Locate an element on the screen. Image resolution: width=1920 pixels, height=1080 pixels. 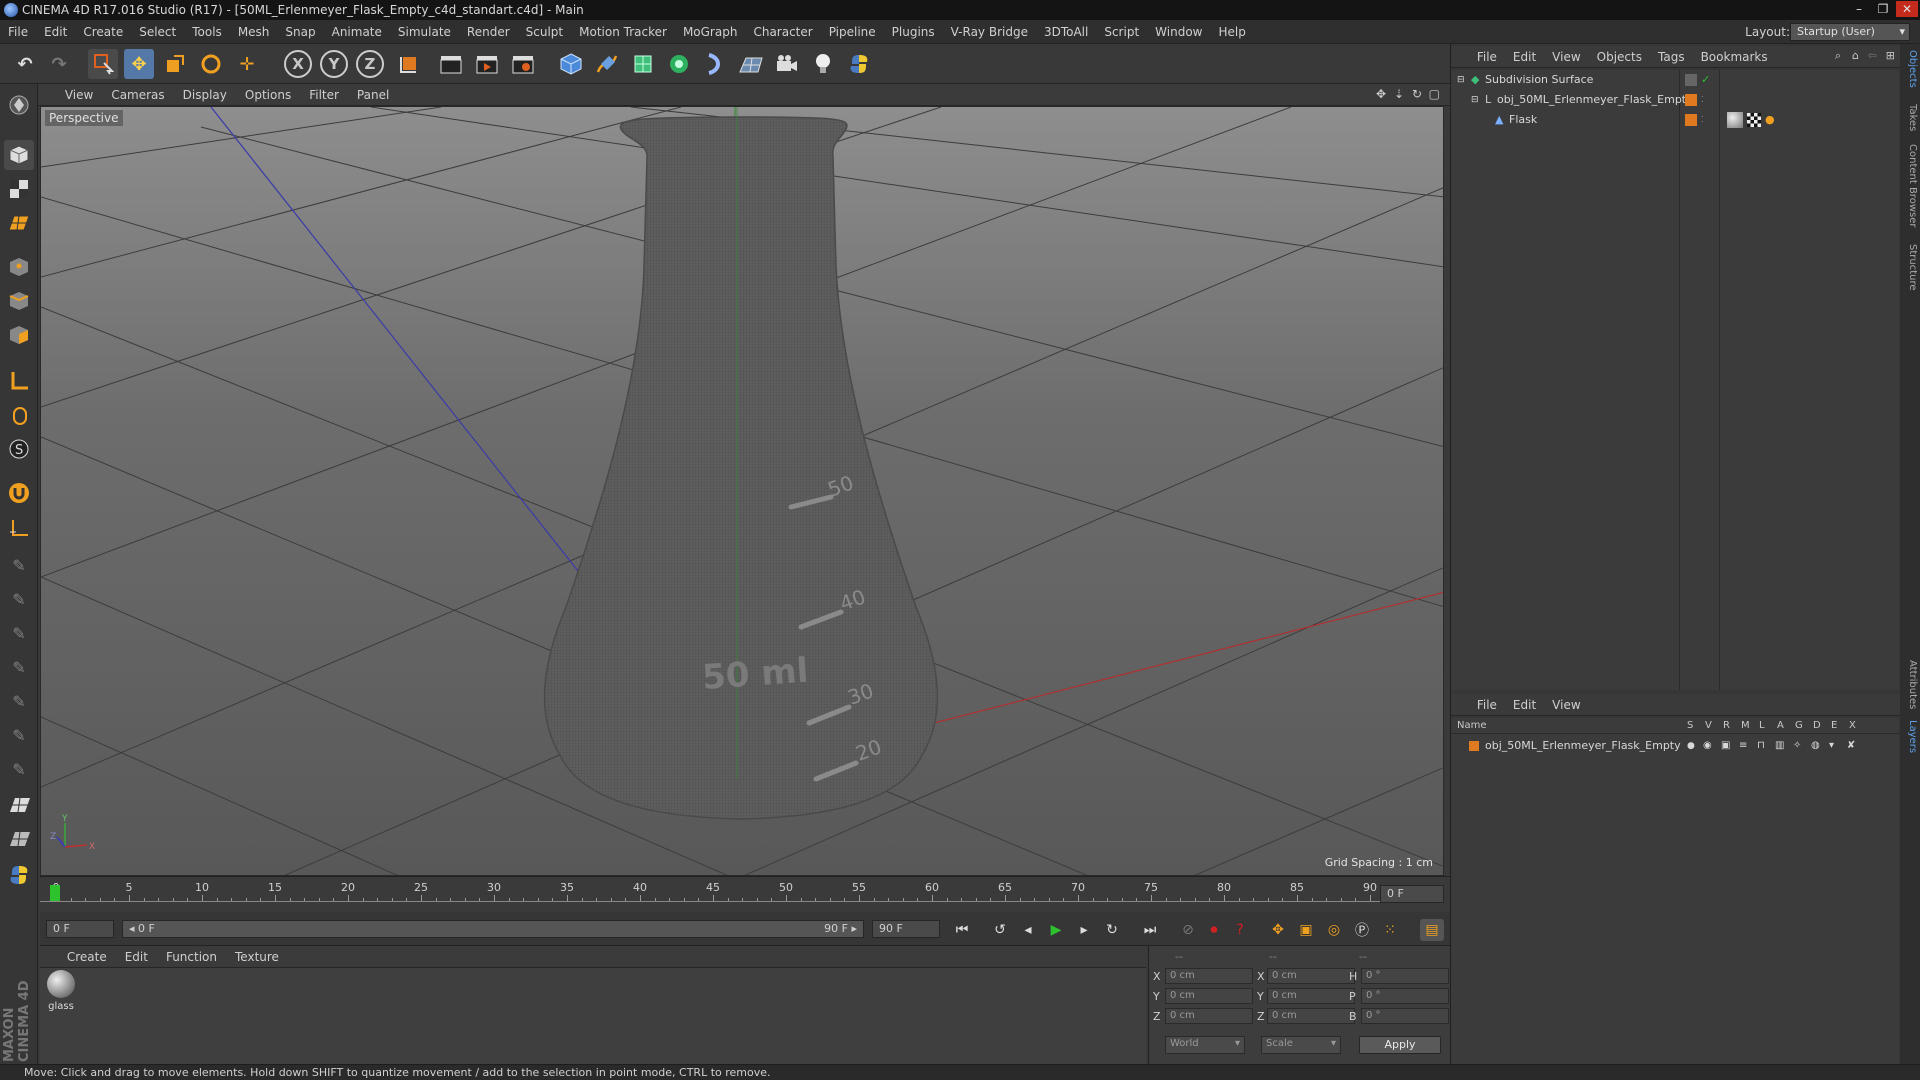
layer-swatch is located at coordinates (1691, 80).